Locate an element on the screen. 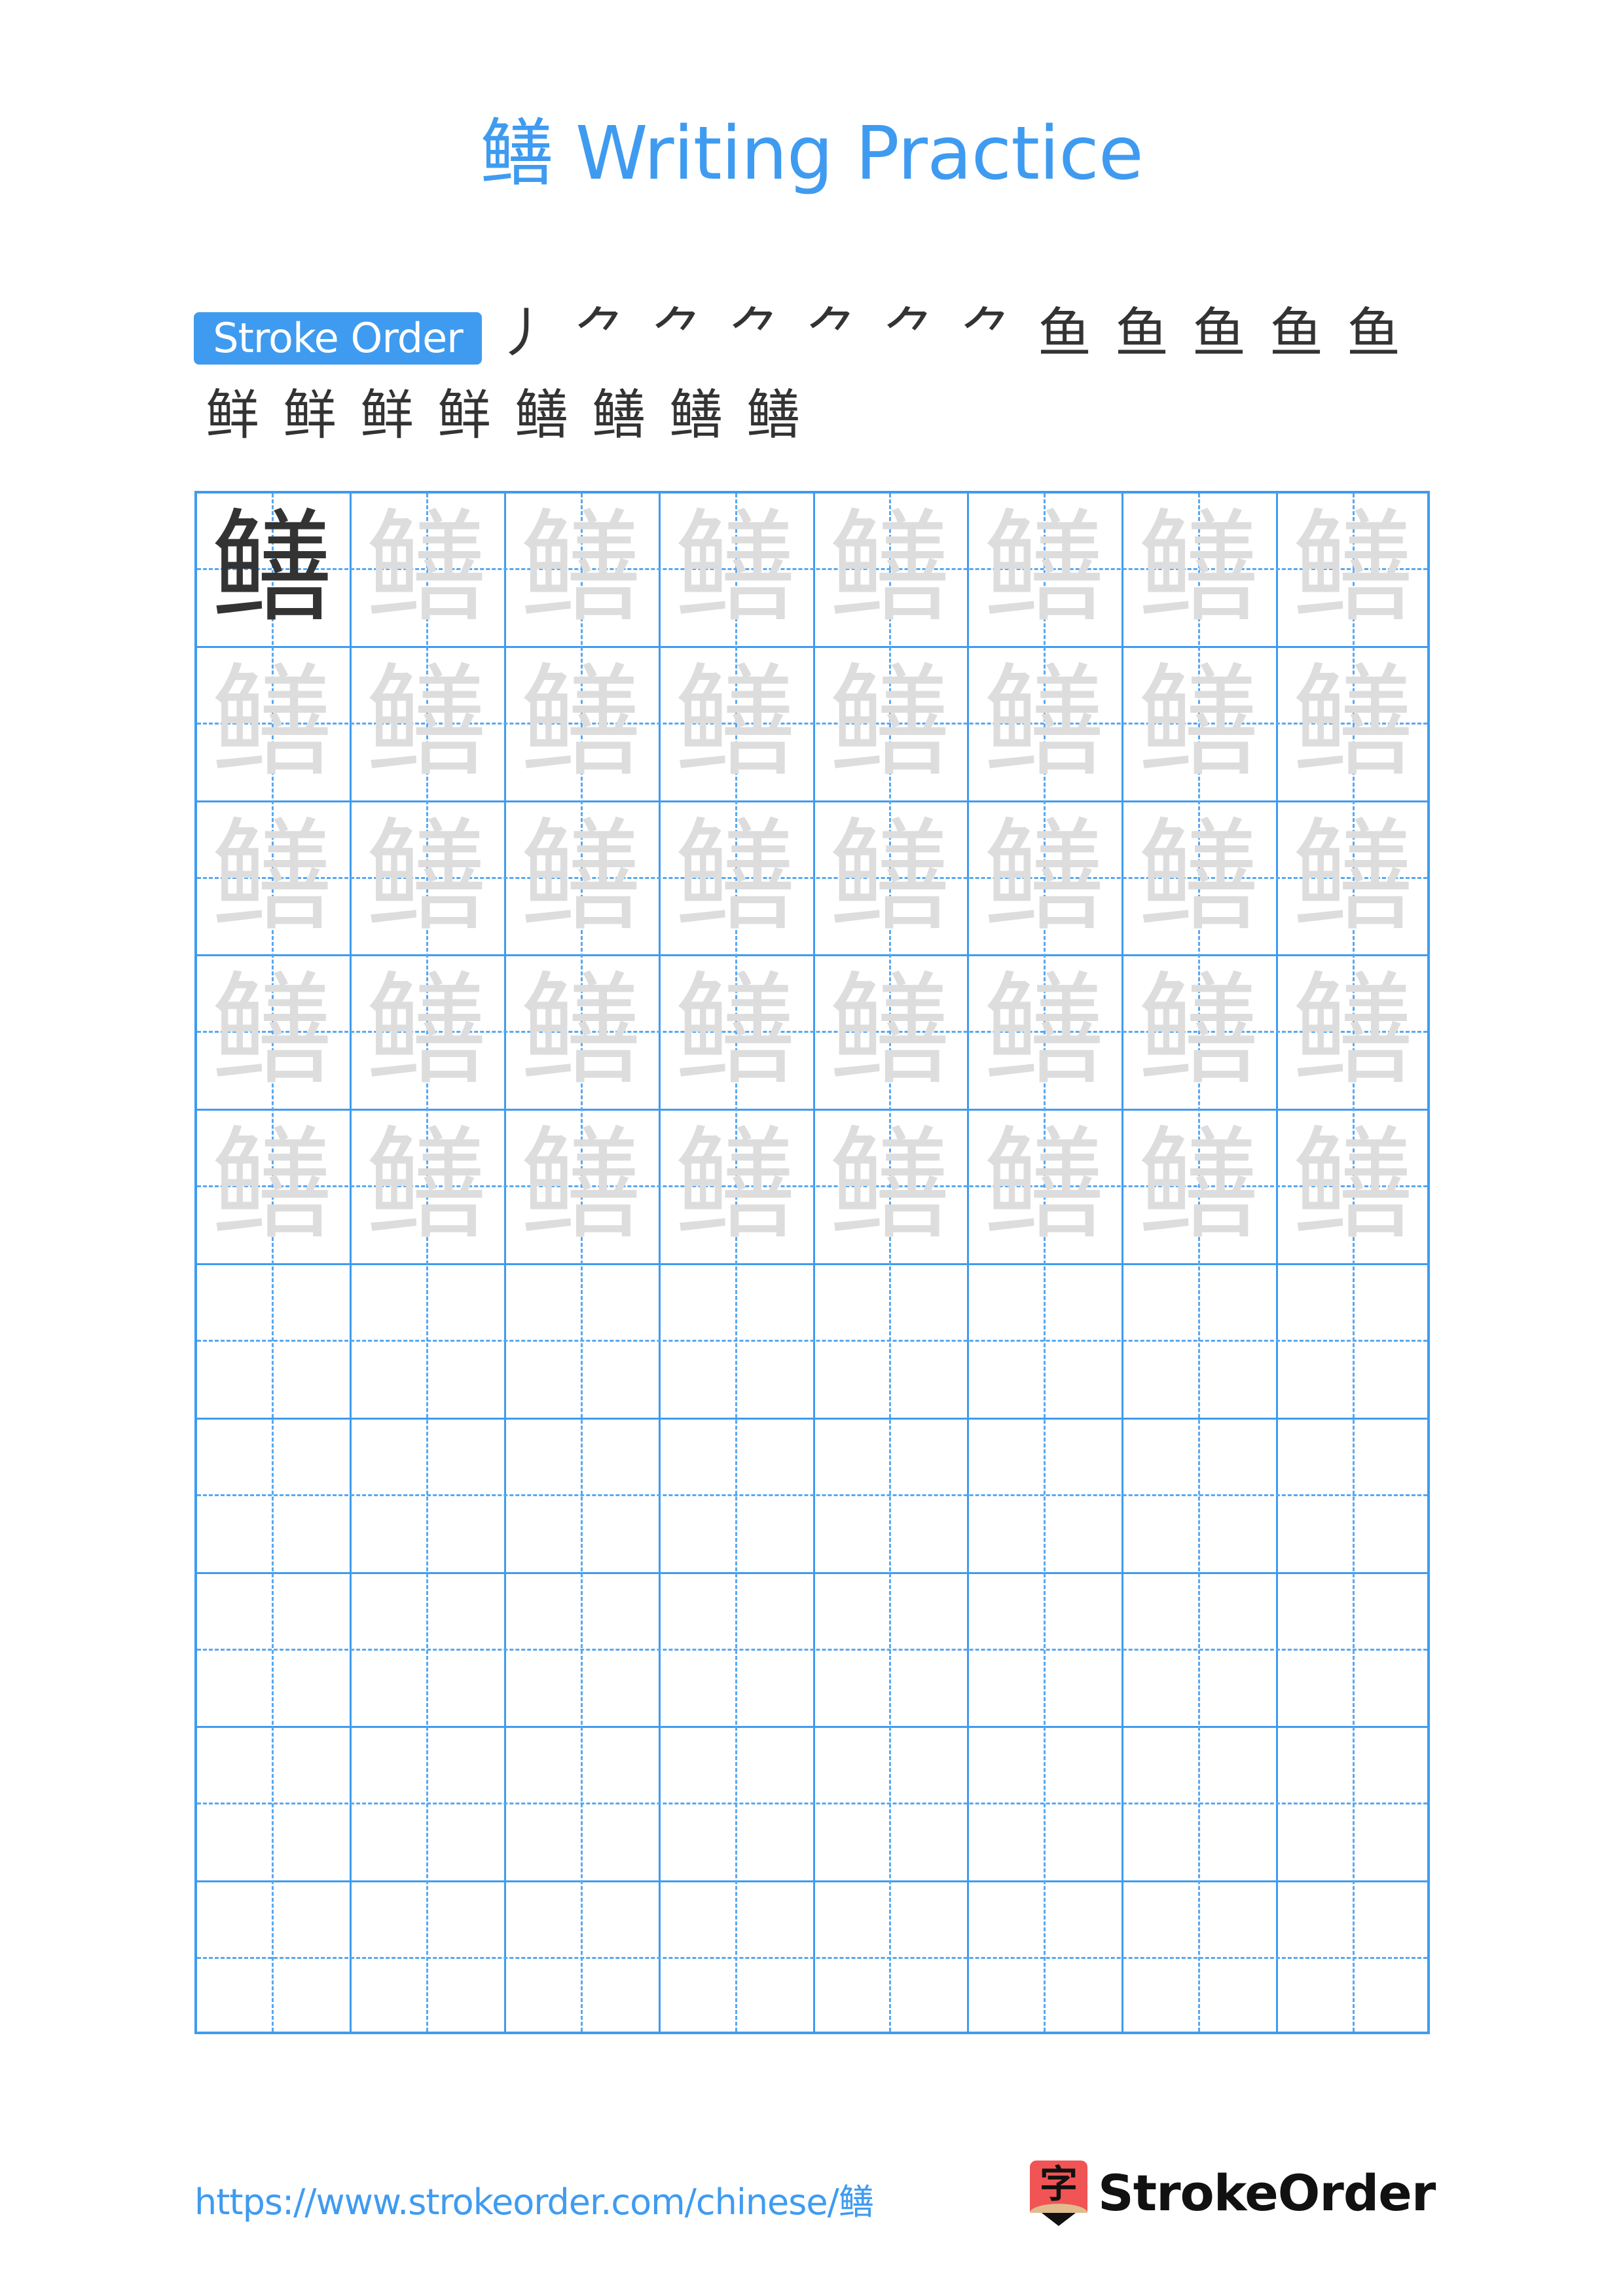 The image size is (1623, 2296). stroke-step-14: 鲜 is located at coordinates (309, 415).